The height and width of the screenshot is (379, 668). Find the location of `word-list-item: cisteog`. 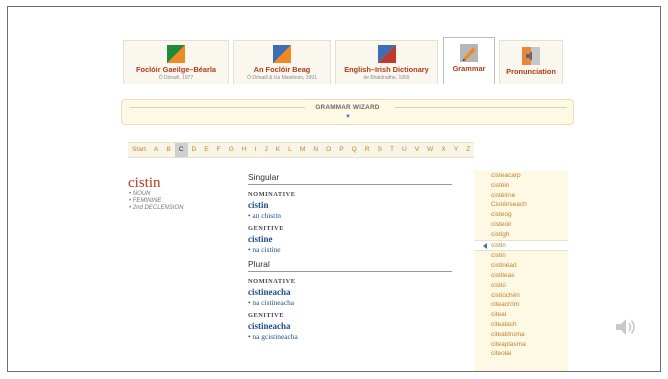

word-list-item: cisteog is located at coordinates (521, 215).